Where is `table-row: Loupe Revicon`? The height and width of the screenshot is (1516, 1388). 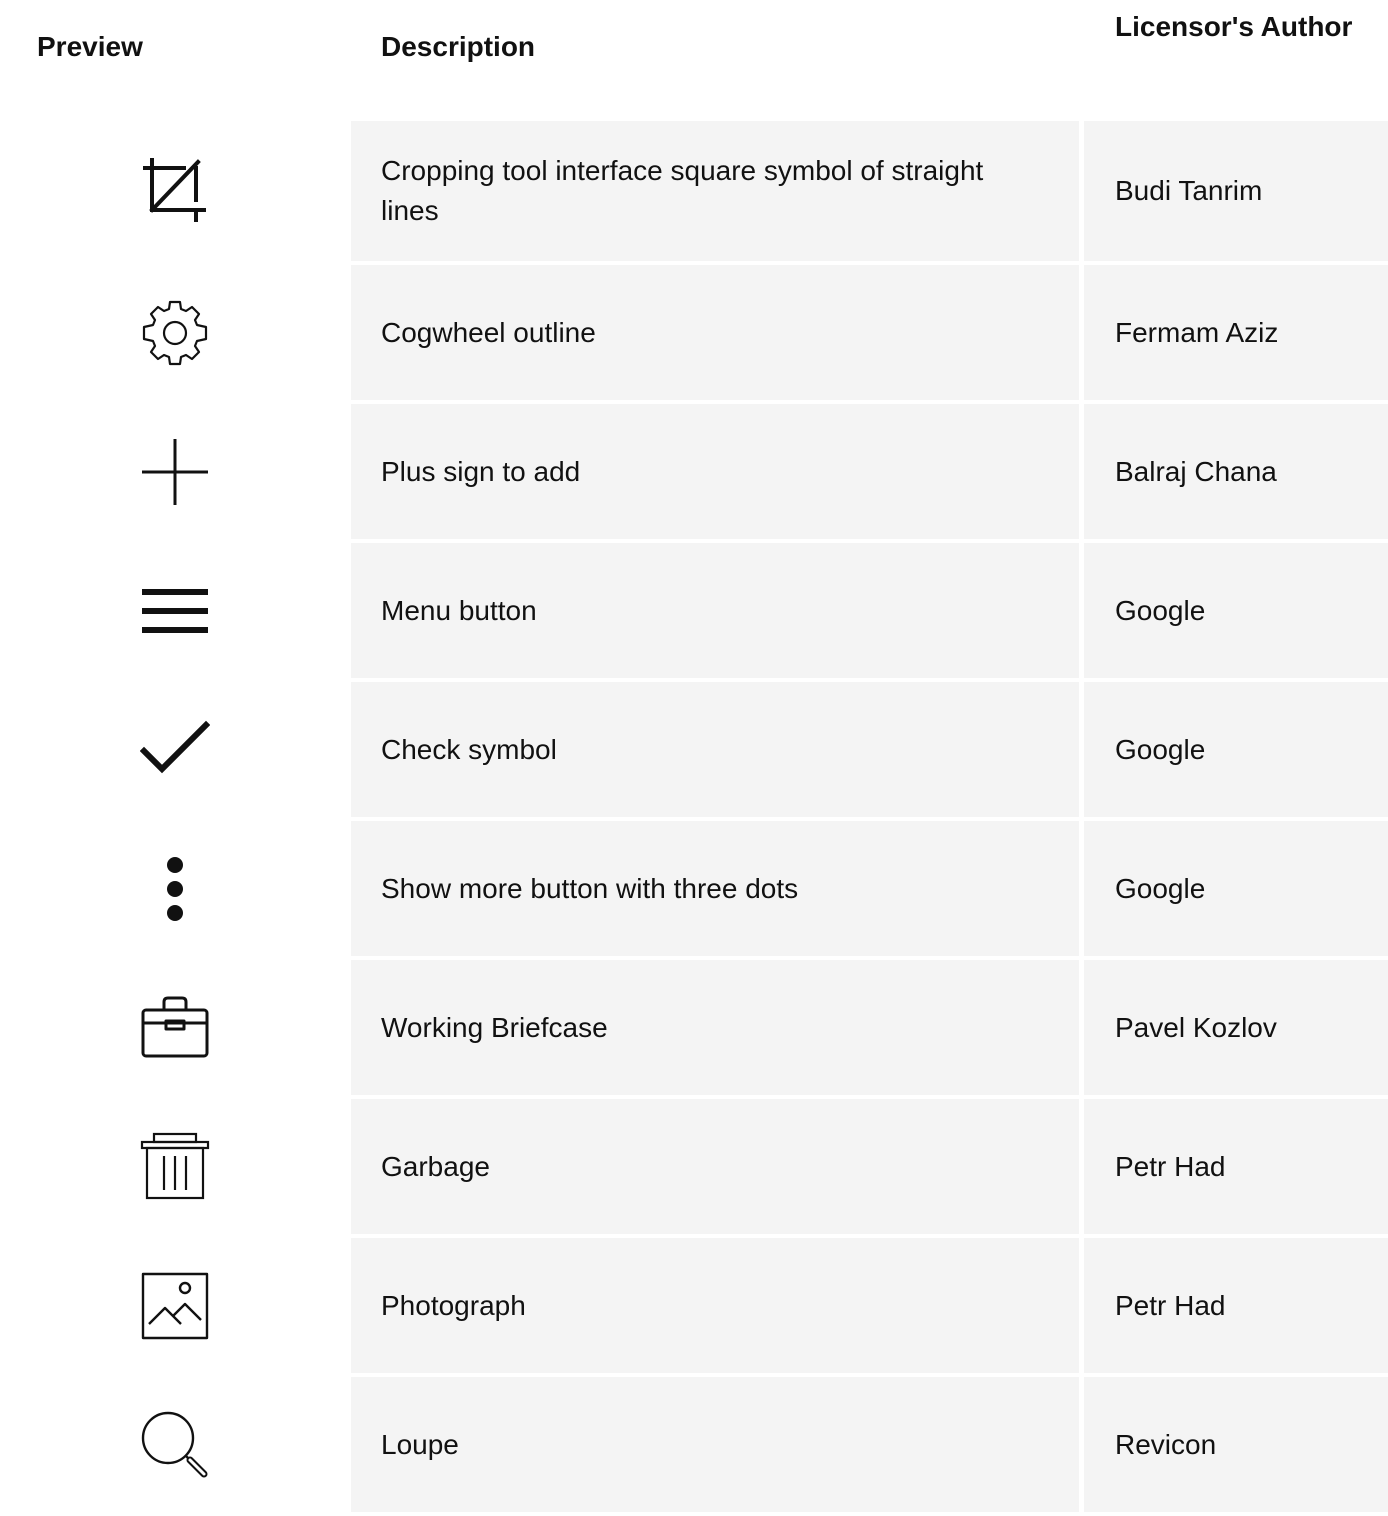 table-row: Loupe Revicon is located at coordinates (694, 1444).